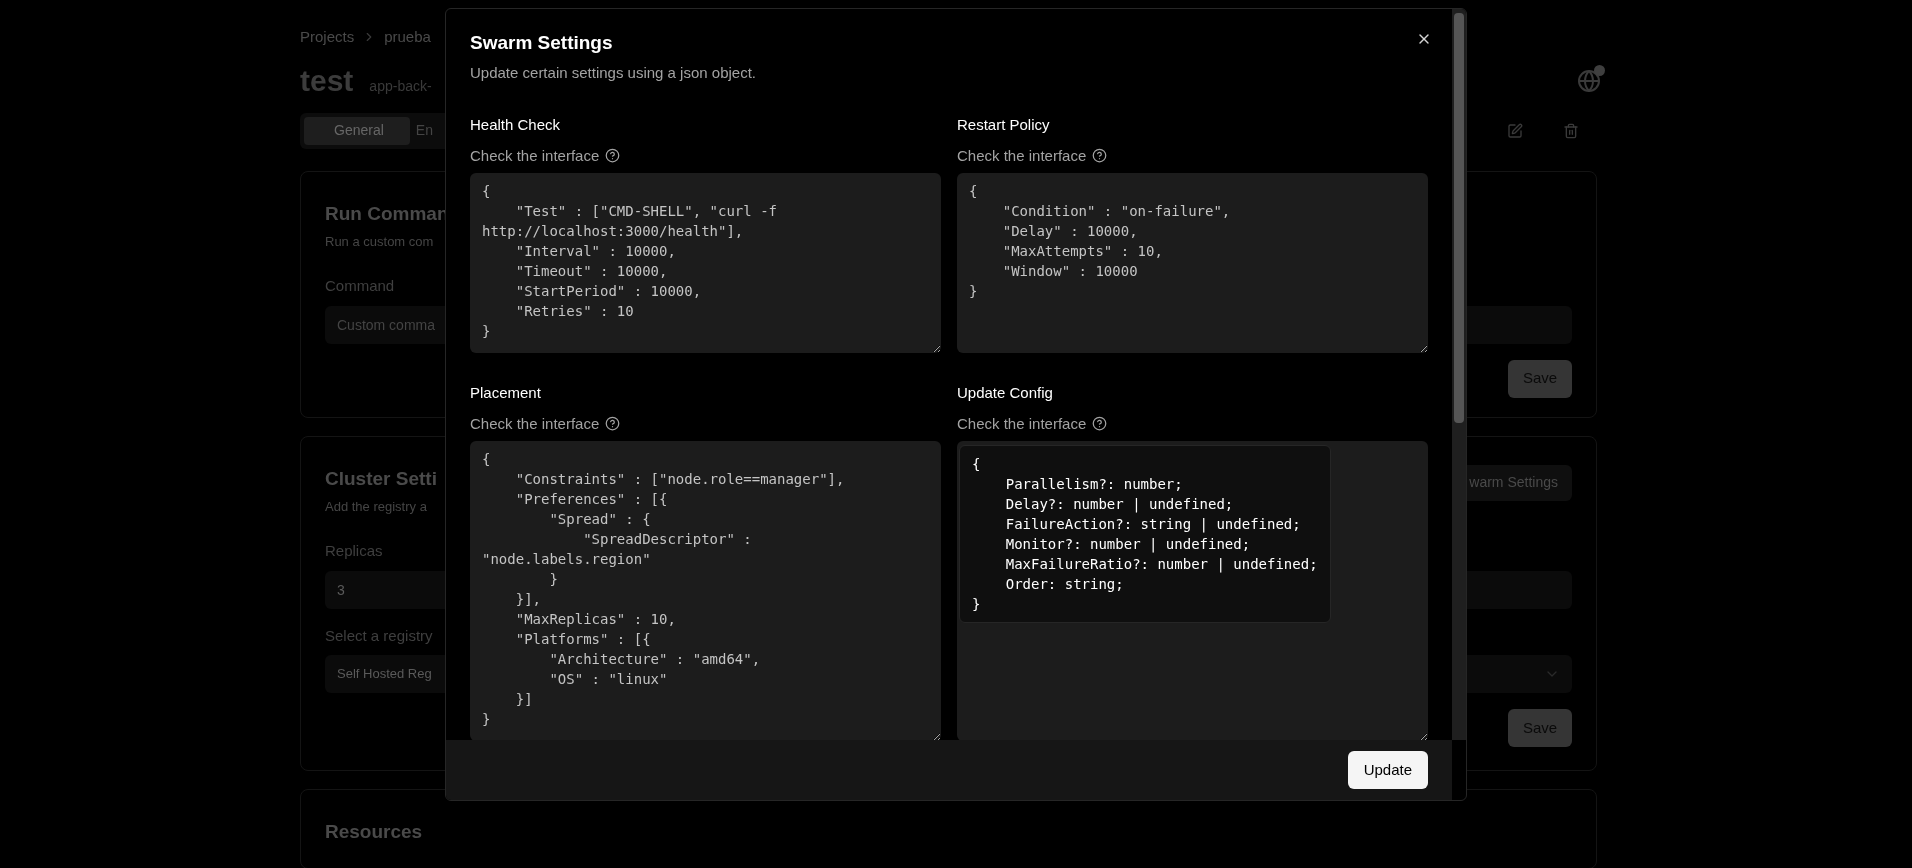 This screenshot has height=868, width=1912. I want to click on breadcrumb-link: prueba, so click(407, 37).